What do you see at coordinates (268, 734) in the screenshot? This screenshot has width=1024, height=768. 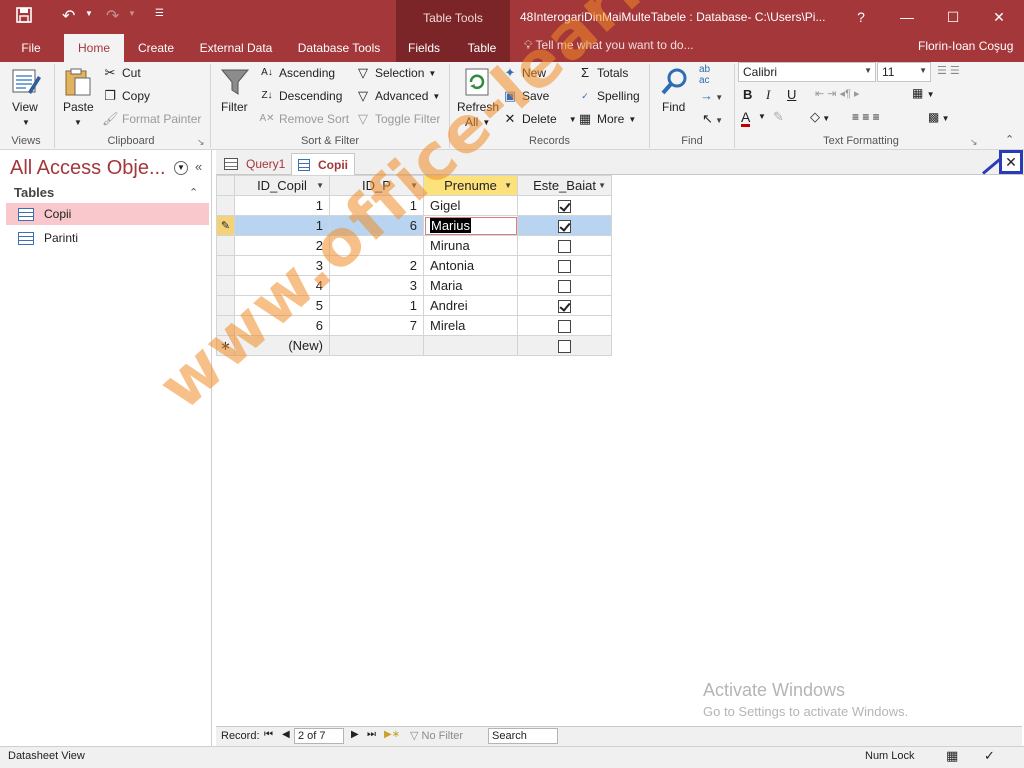 I see `first-record-icon: ⏮︎` at bounding box center [268, 734].